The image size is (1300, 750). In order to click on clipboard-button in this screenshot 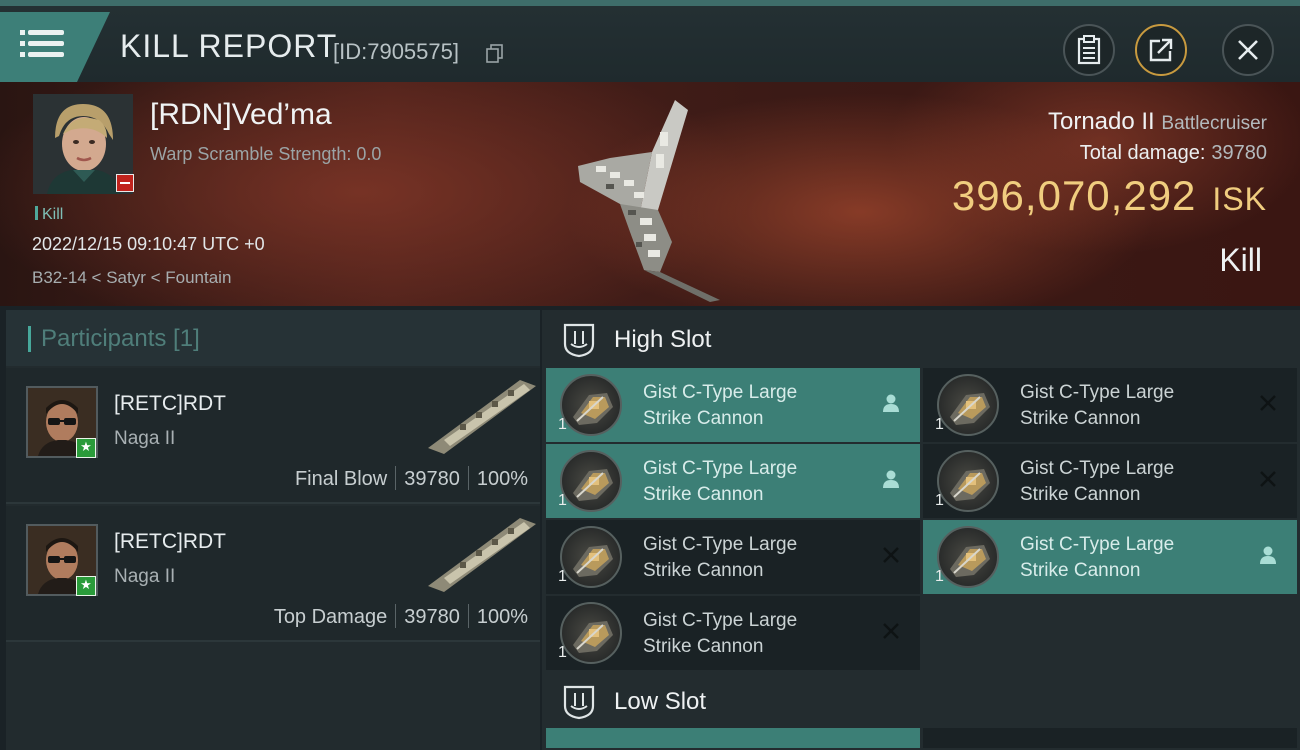, I will do `click(1089, 50)`.